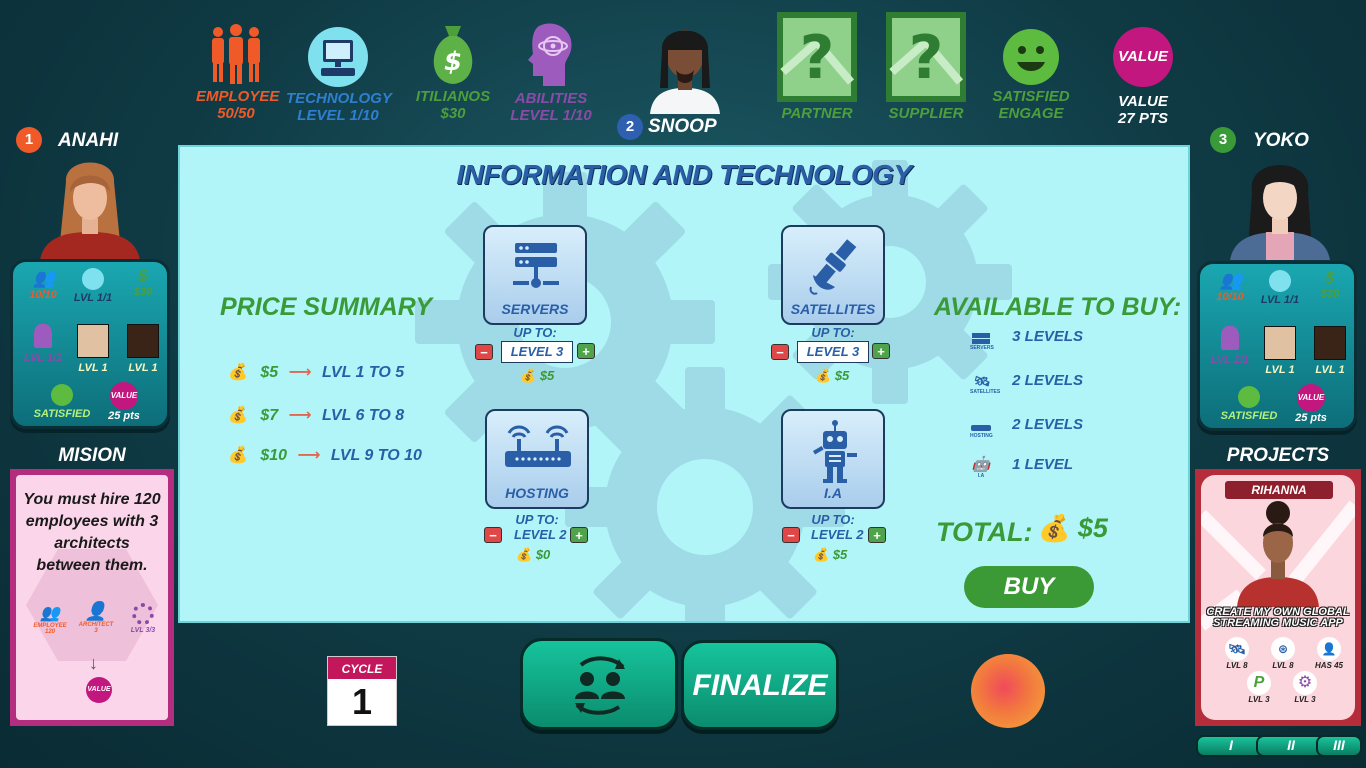 The image size is (1366, 768). What do you see at coordinates (537, 352) in the screenshot?
I see `servers-level-field: LEVEL 3` at bounding box center [537, 352].